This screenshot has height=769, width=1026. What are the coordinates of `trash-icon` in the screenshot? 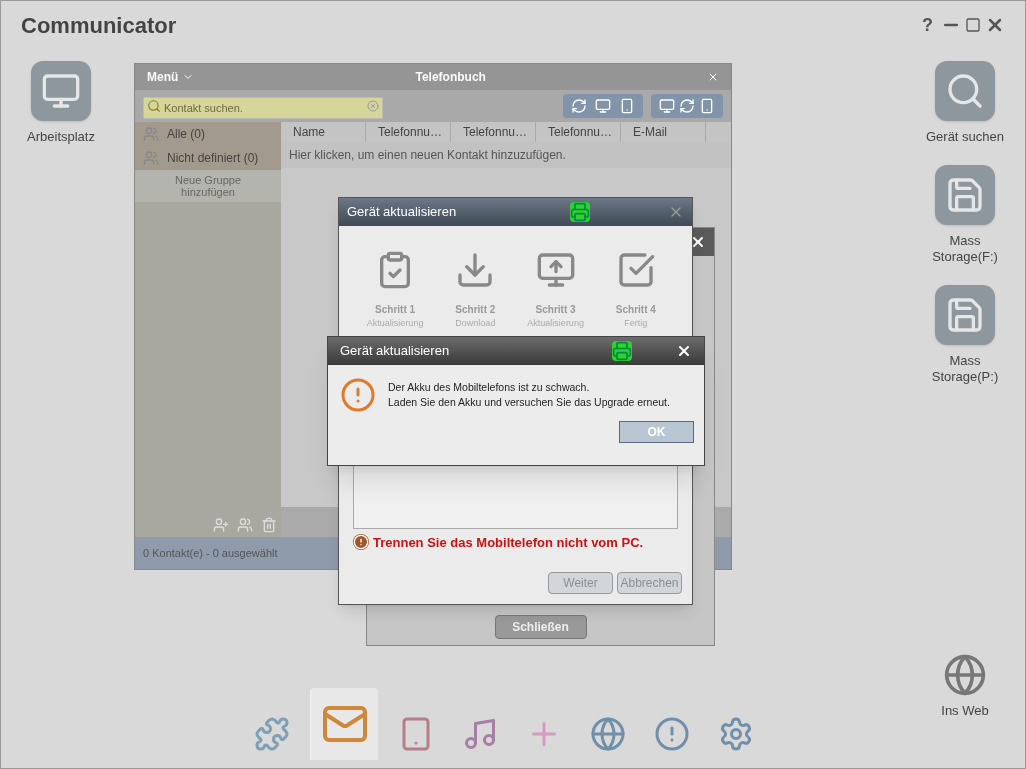 It's located at (269, 525).